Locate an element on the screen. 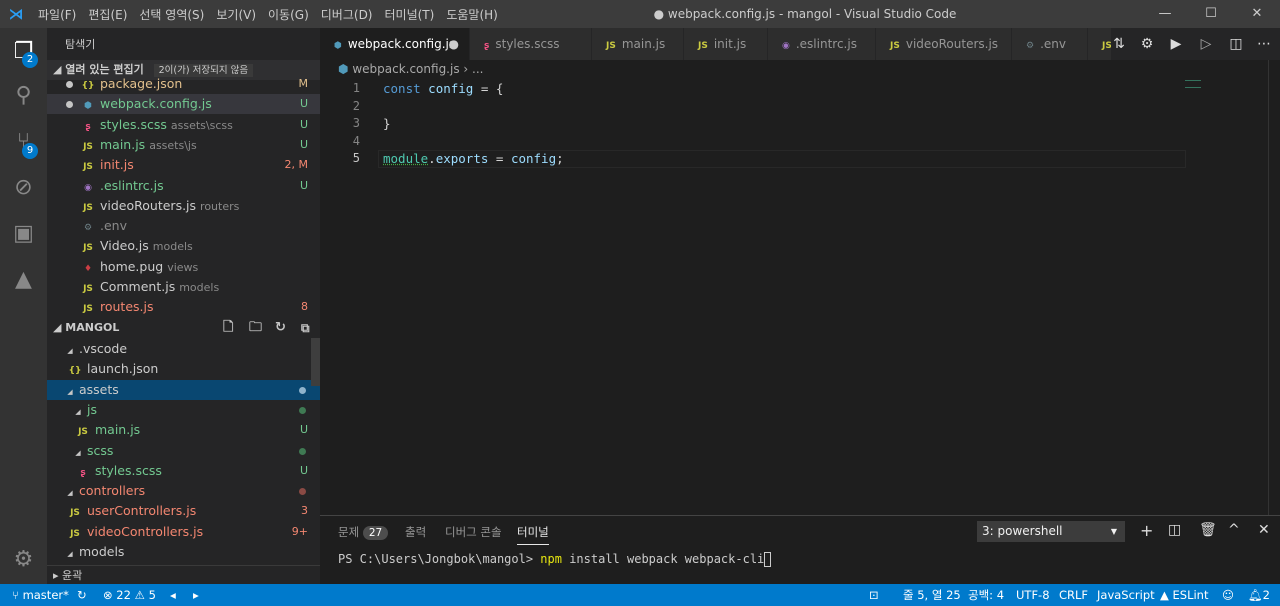 The height and width of the screenshot is (606, 1280). tab-debug-console: 디버그 콘솔 is located at coordinates (473, 532).